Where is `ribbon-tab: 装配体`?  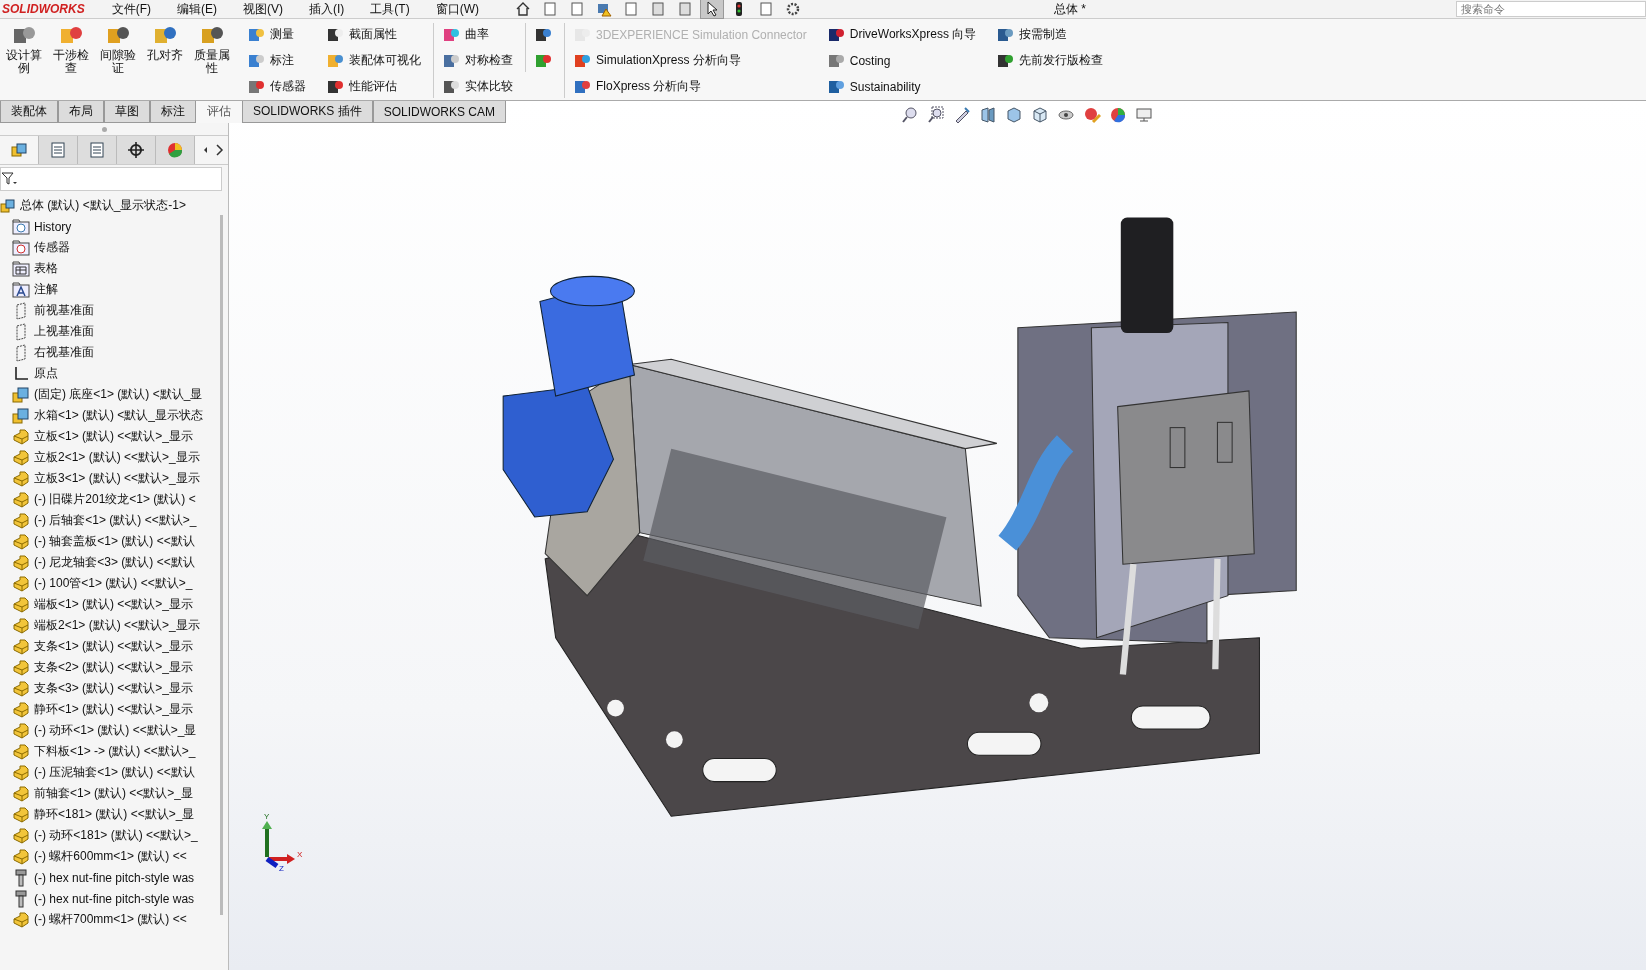
ribbon-tab: 装配体 is located at coordinates (29, 112).